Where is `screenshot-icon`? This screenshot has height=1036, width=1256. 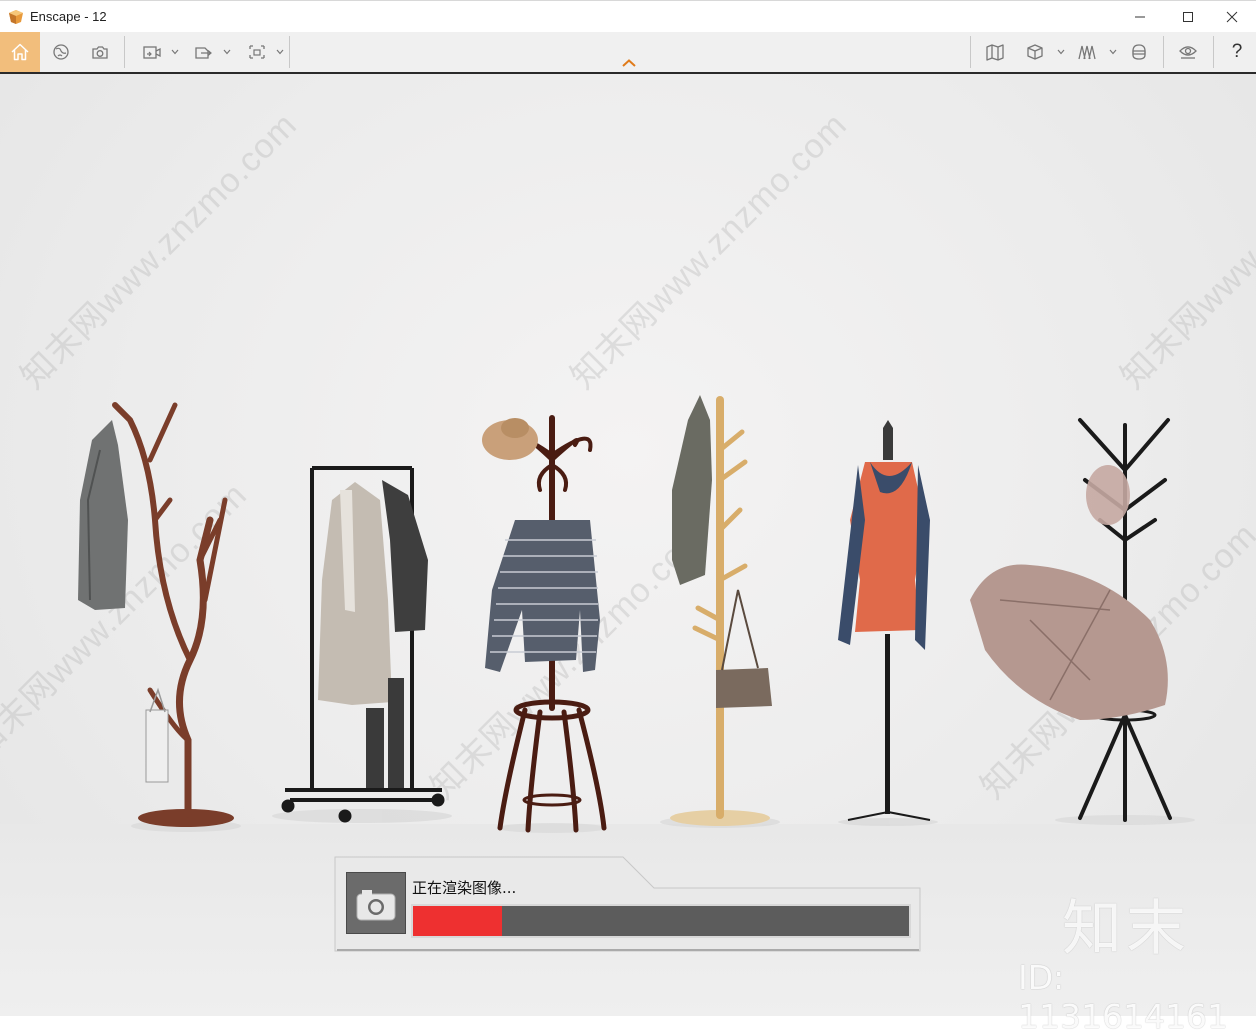 screenshot-icon is located at coordinates (100, 52).